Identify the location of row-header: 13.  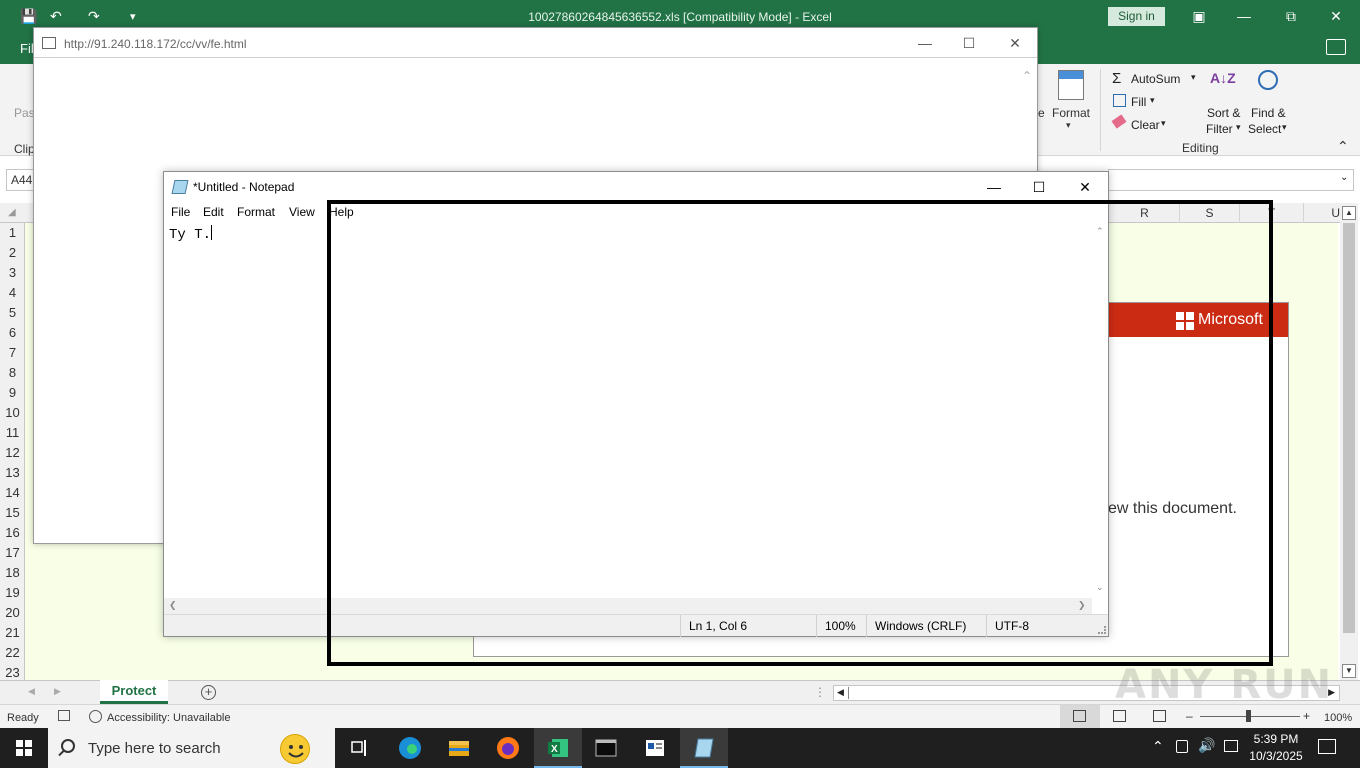
(12, 473).